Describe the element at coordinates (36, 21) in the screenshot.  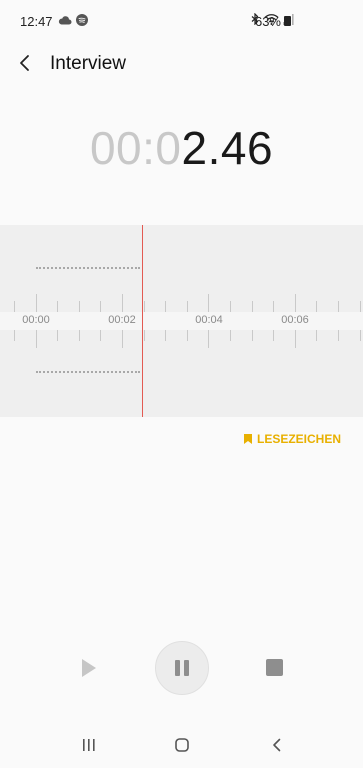
I see `status-time: 12:47` at that location.